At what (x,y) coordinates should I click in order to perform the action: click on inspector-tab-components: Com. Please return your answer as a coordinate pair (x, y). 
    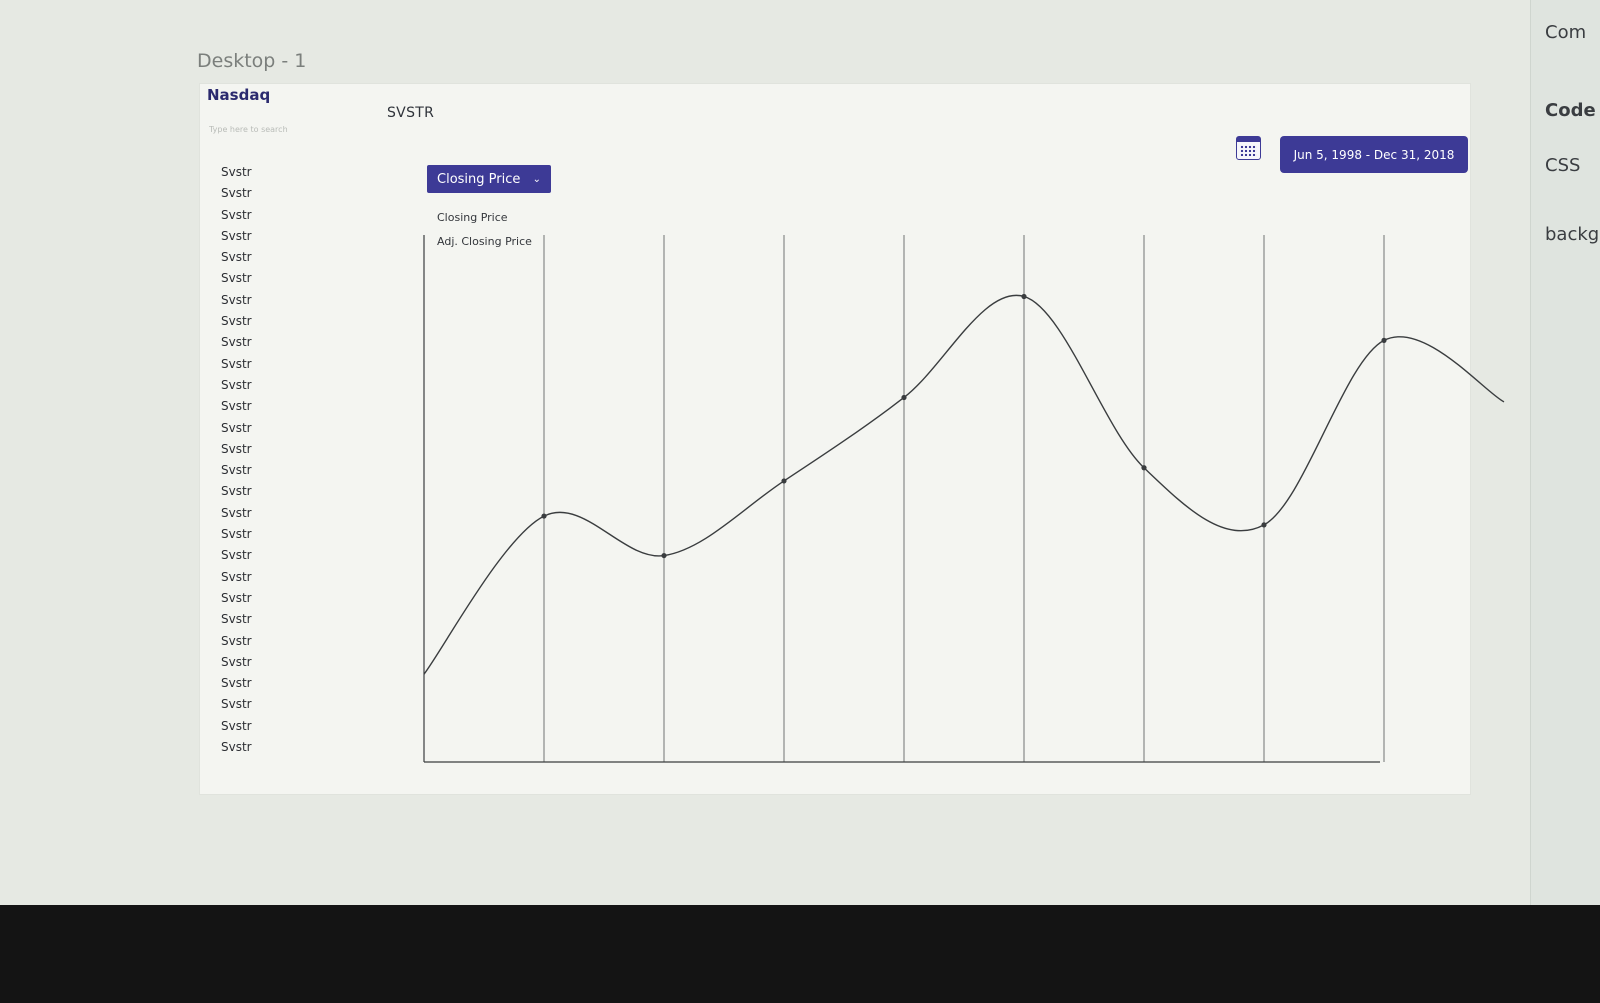
    Looking at the image, I should click on (1565, 32).